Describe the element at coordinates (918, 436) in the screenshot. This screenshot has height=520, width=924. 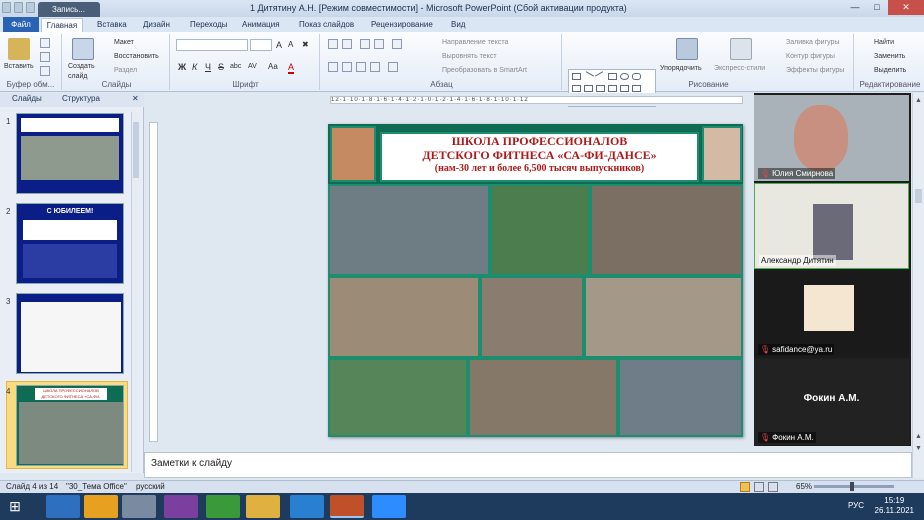
I see `prev-slide-icon: ▲` at that location.